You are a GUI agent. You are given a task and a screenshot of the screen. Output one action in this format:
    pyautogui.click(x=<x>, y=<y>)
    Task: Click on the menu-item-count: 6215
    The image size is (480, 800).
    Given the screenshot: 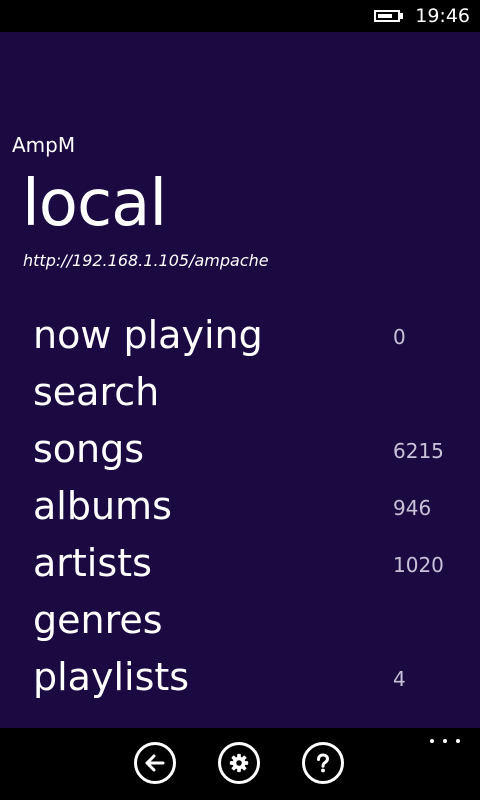 What is the action you would take?
    pyautogui.click(x=418, y=451)
    